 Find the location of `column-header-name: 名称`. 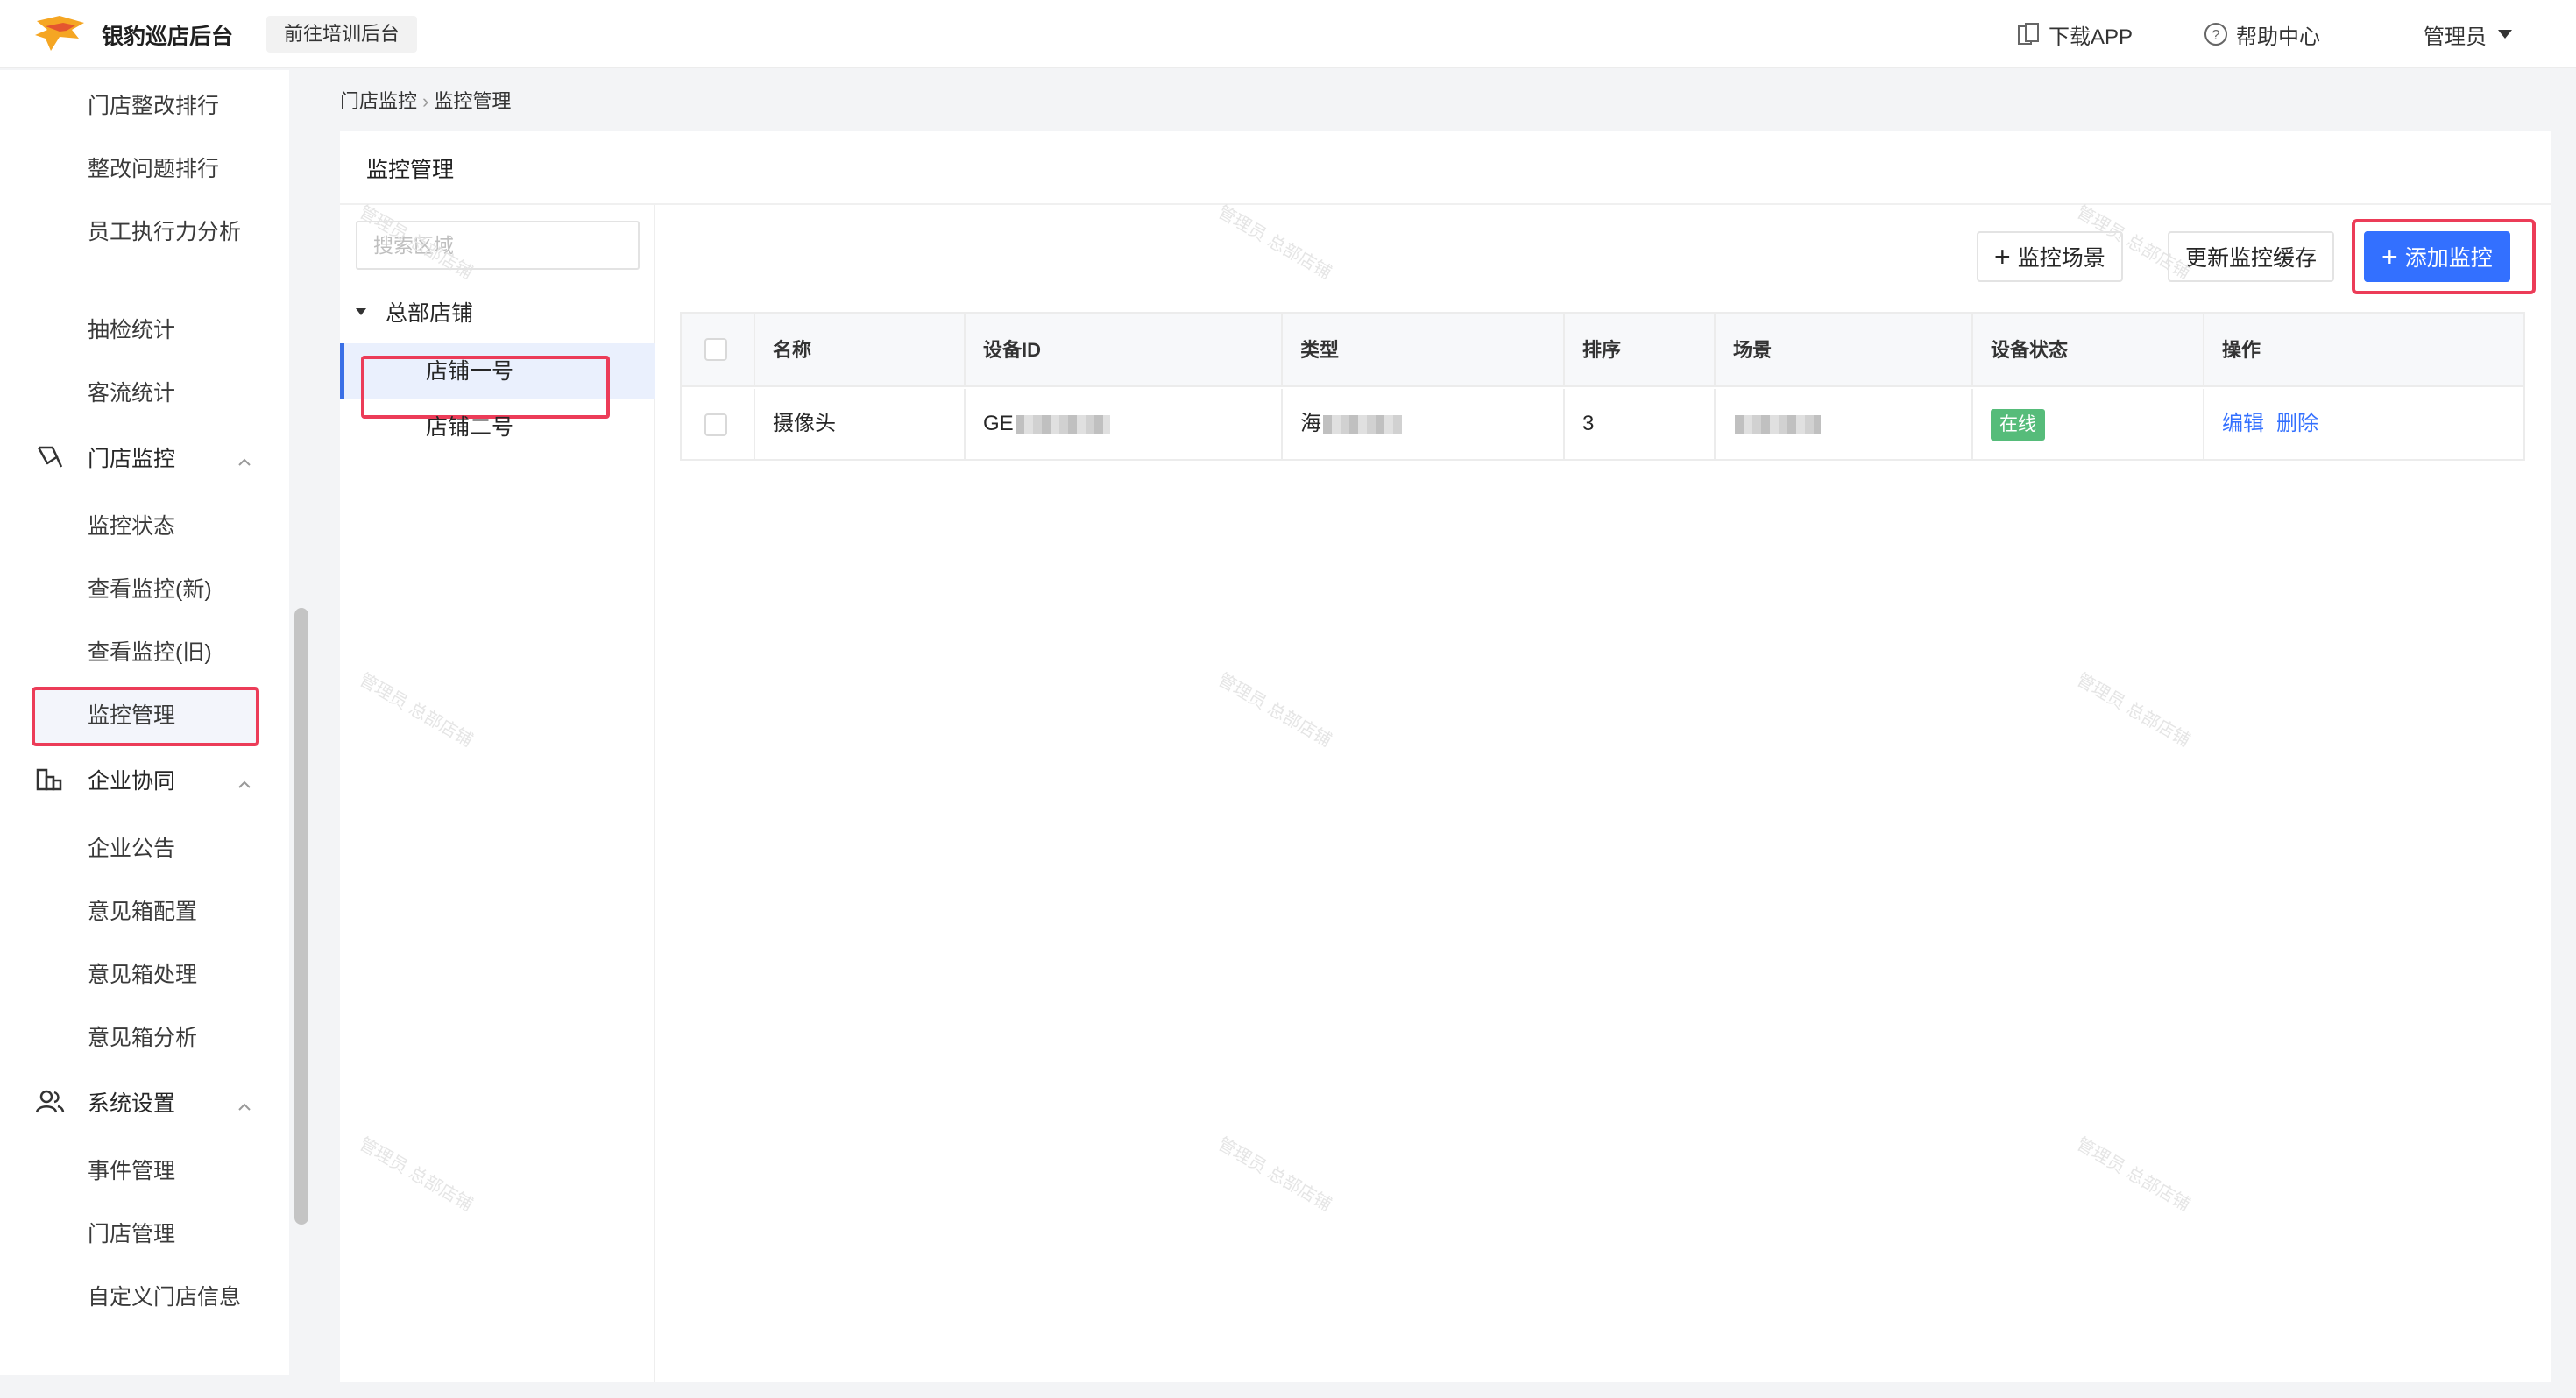

column-header-name: 名称 is located at coordinates (860, 350).